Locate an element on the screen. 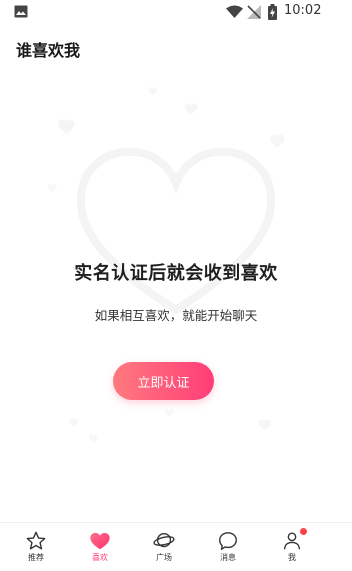 This screenshot has height=571, width=352. page-title: 谁喜欢我 is located at coordinates (48, 50).